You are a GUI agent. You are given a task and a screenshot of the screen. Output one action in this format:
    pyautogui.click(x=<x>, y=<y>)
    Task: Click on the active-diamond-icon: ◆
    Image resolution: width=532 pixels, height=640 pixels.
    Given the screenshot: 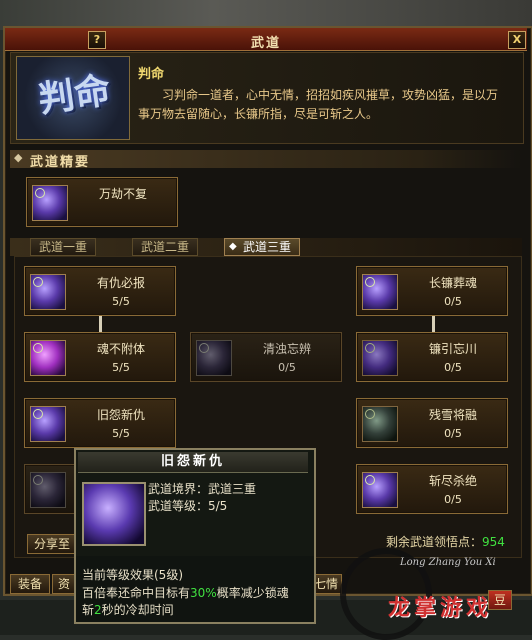 What is the action you would take?
    pyautogui.click(x=233, y=246)
    